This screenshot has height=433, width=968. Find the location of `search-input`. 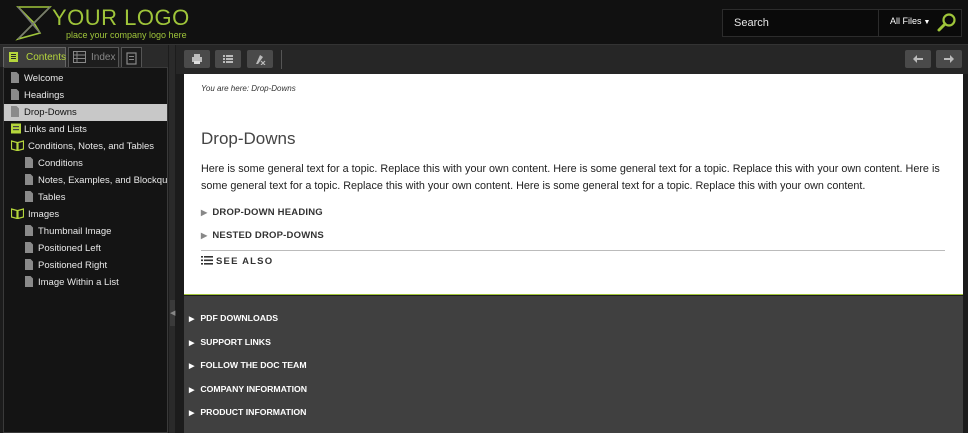

search-input is located at coordinates (800, 23).